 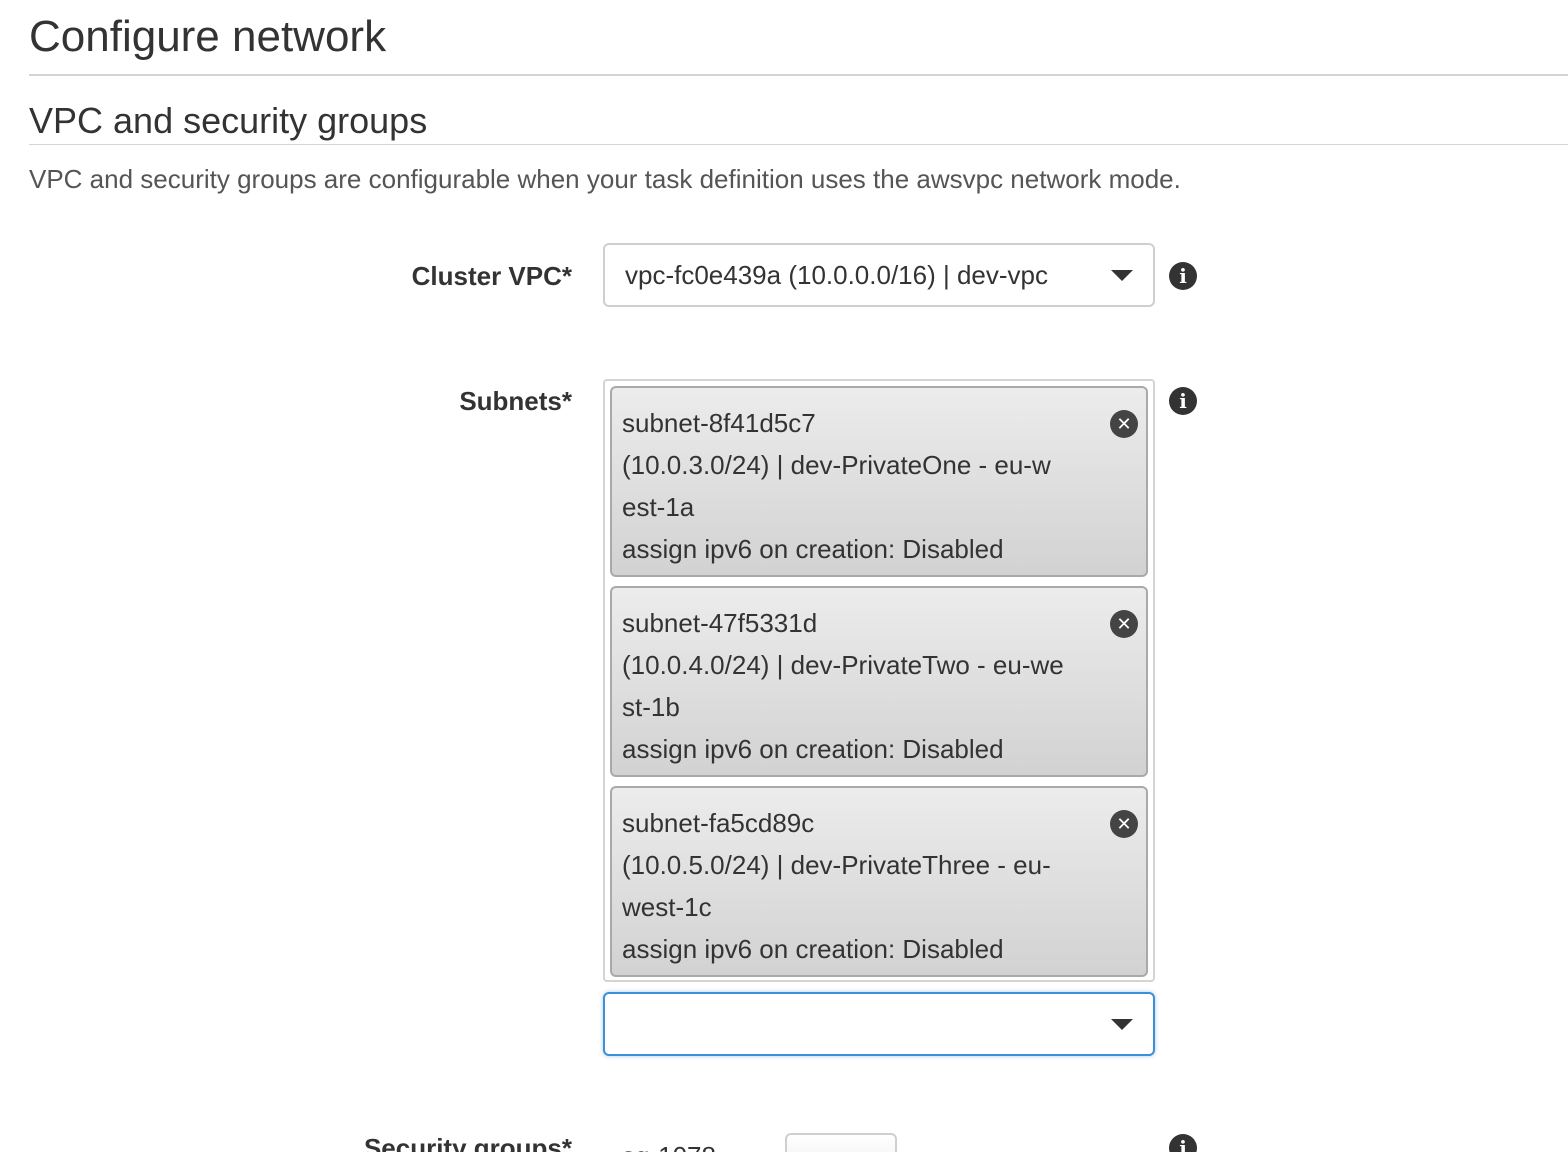 I want to click on page-title: Configure network, so click(x=208, y=36).